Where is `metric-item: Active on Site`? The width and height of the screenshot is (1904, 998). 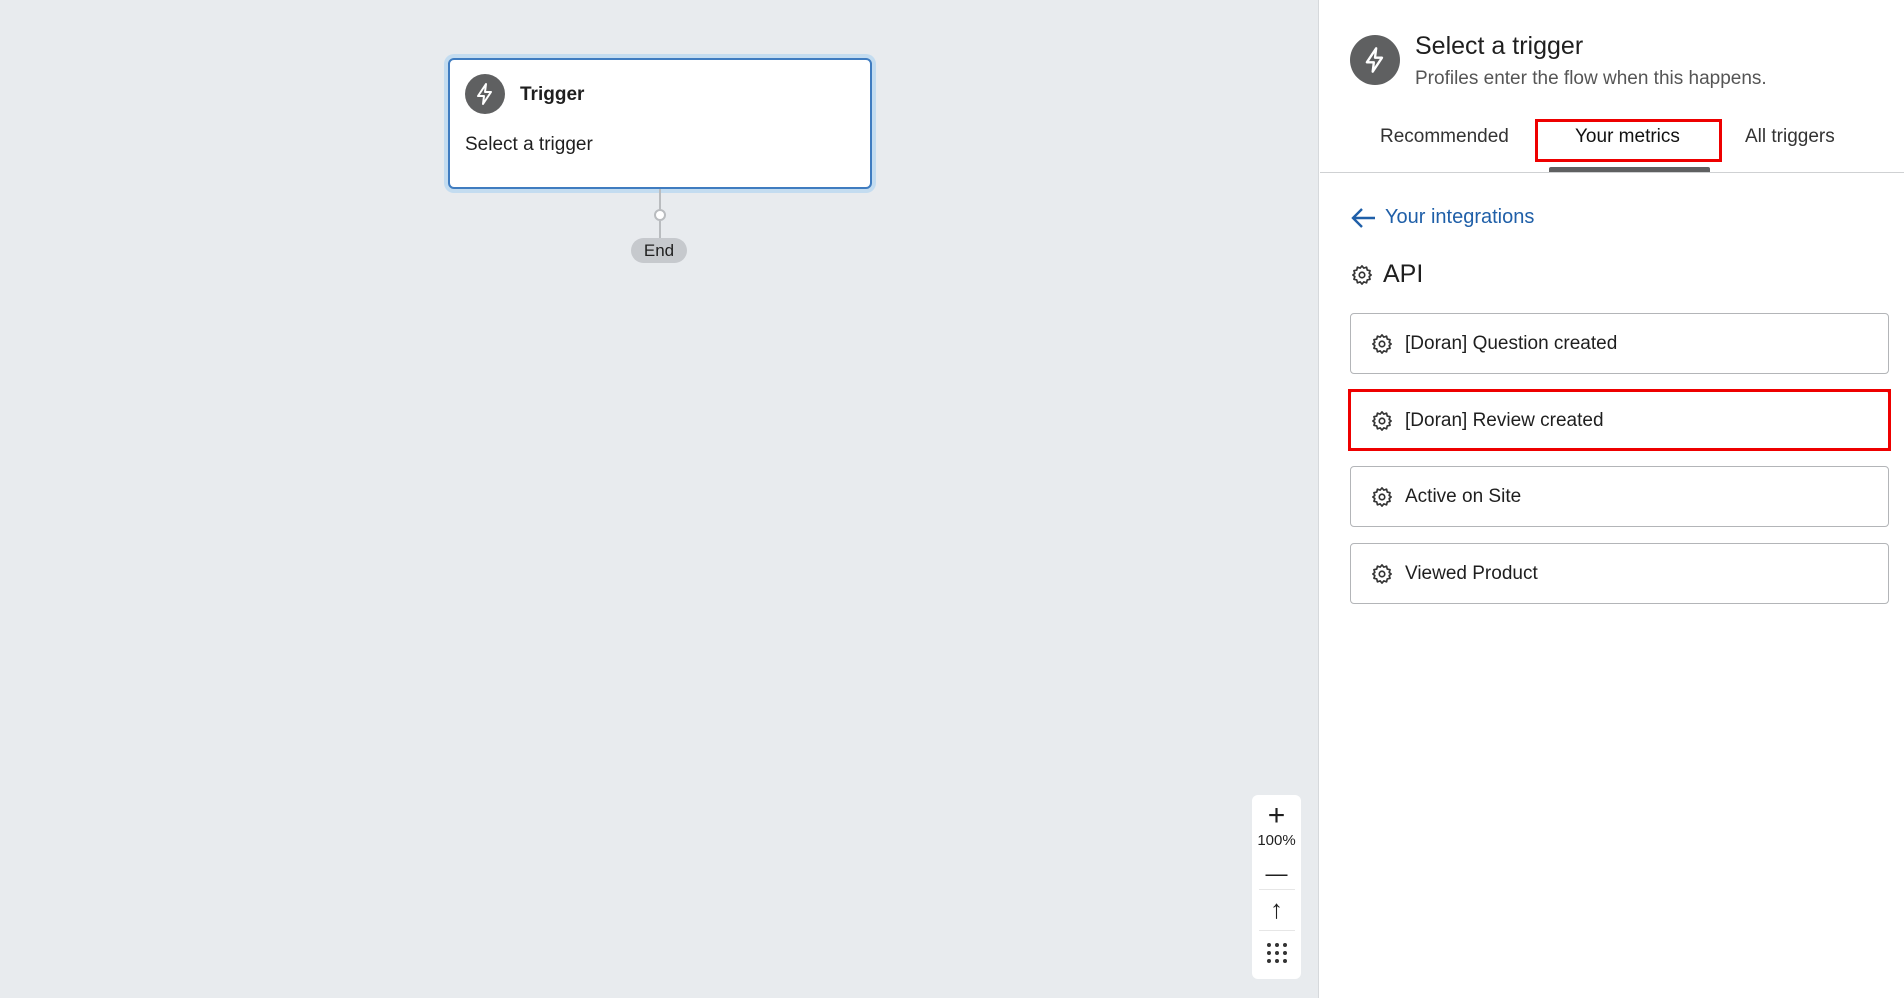 metric-item: Active on Site is located at coordinates (1619, 496).